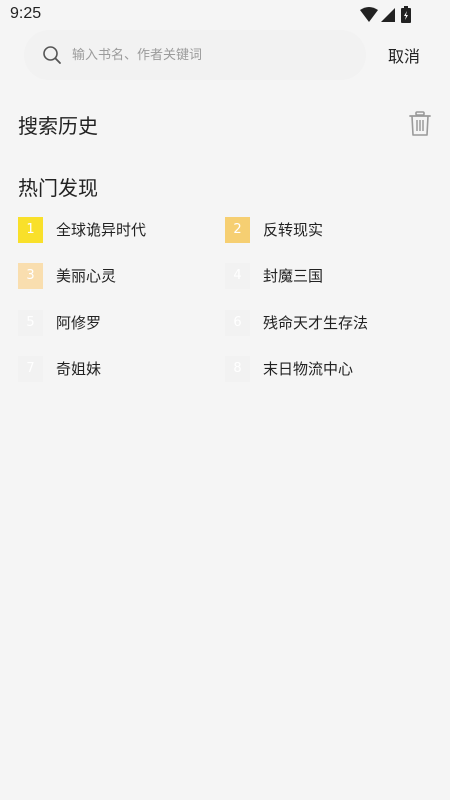 This screenshot has height=800, width=450. What do you see at coordinates (30, 276) in the screenshot?
I see `rank-badge: 3` at bounding box center [30, 276].